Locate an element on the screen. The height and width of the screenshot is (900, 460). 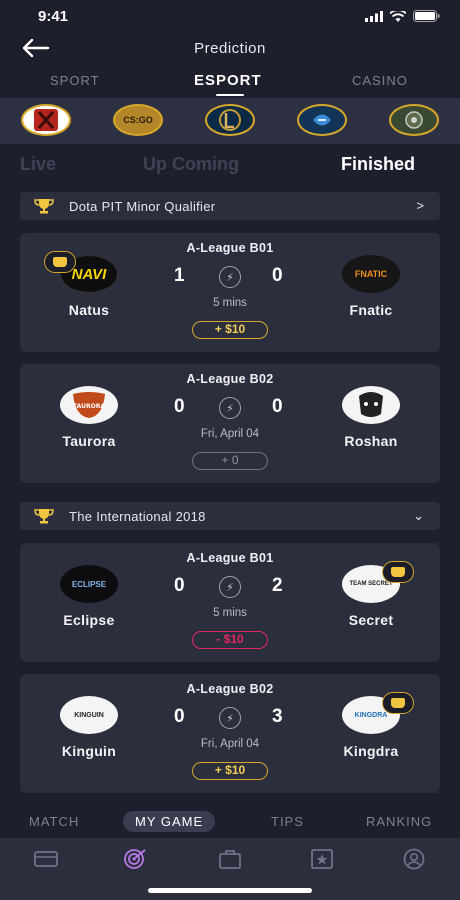
tournament-header: Dota PIT Minor Qualifier > is located at coordinates (230, 206).